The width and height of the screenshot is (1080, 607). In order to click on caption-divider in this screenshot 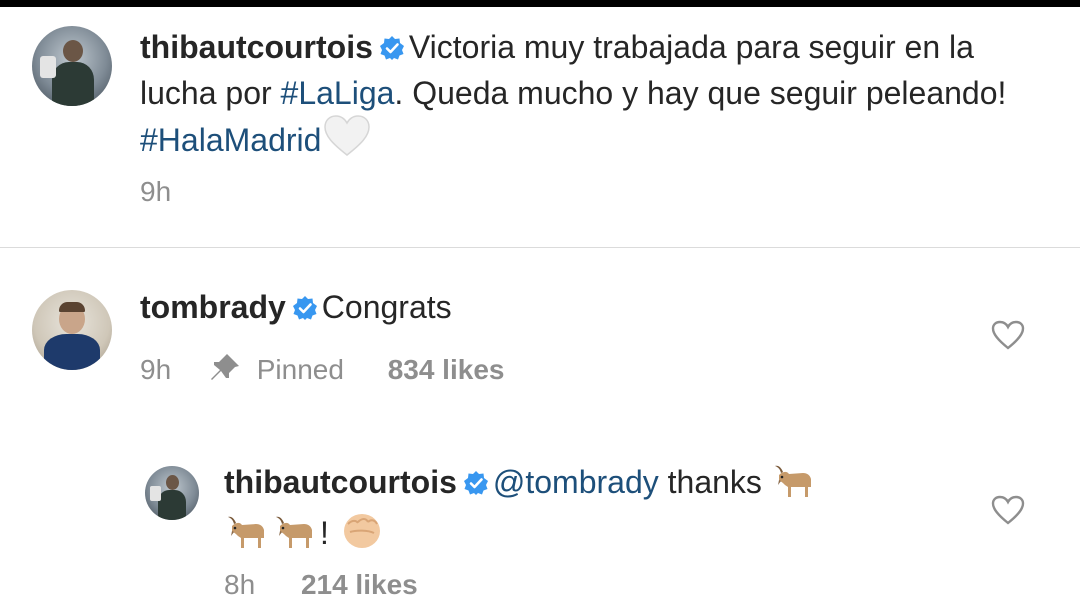, I will do `click(540, 247)`.